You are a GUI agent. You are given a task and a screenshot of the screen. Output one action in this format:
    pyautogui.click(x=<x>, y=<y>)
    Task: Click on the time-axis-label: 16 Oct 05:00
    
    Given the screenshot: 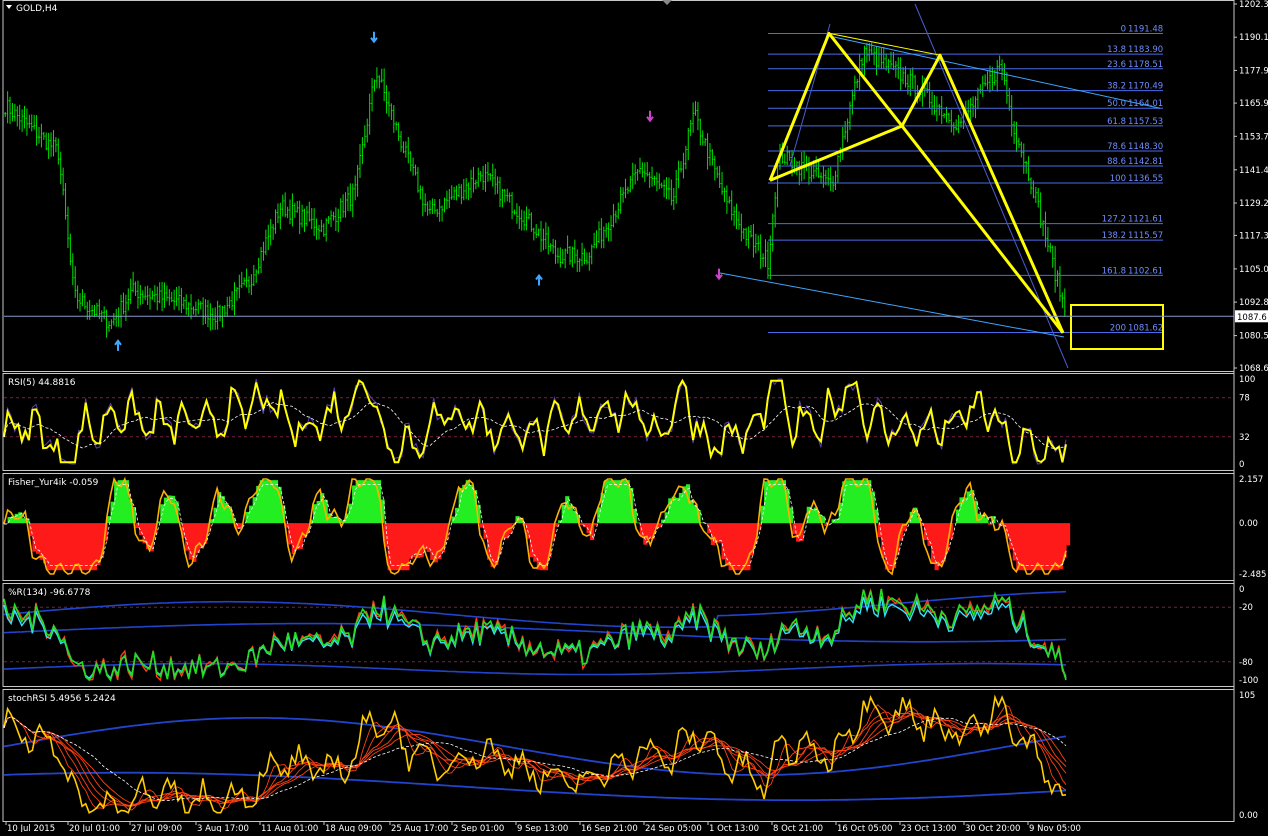 What is the action you would take?
    pyautogui.click(x=864, y=828)
    